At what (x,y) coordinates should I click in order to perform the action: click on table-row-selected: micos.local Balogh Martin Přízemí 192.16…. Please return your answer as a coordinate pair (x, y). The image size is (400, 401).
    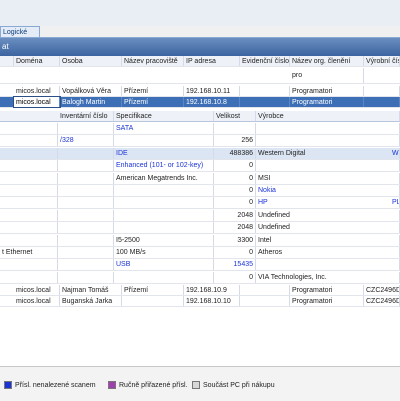
    Looking at the image, I should click on (200, 102).